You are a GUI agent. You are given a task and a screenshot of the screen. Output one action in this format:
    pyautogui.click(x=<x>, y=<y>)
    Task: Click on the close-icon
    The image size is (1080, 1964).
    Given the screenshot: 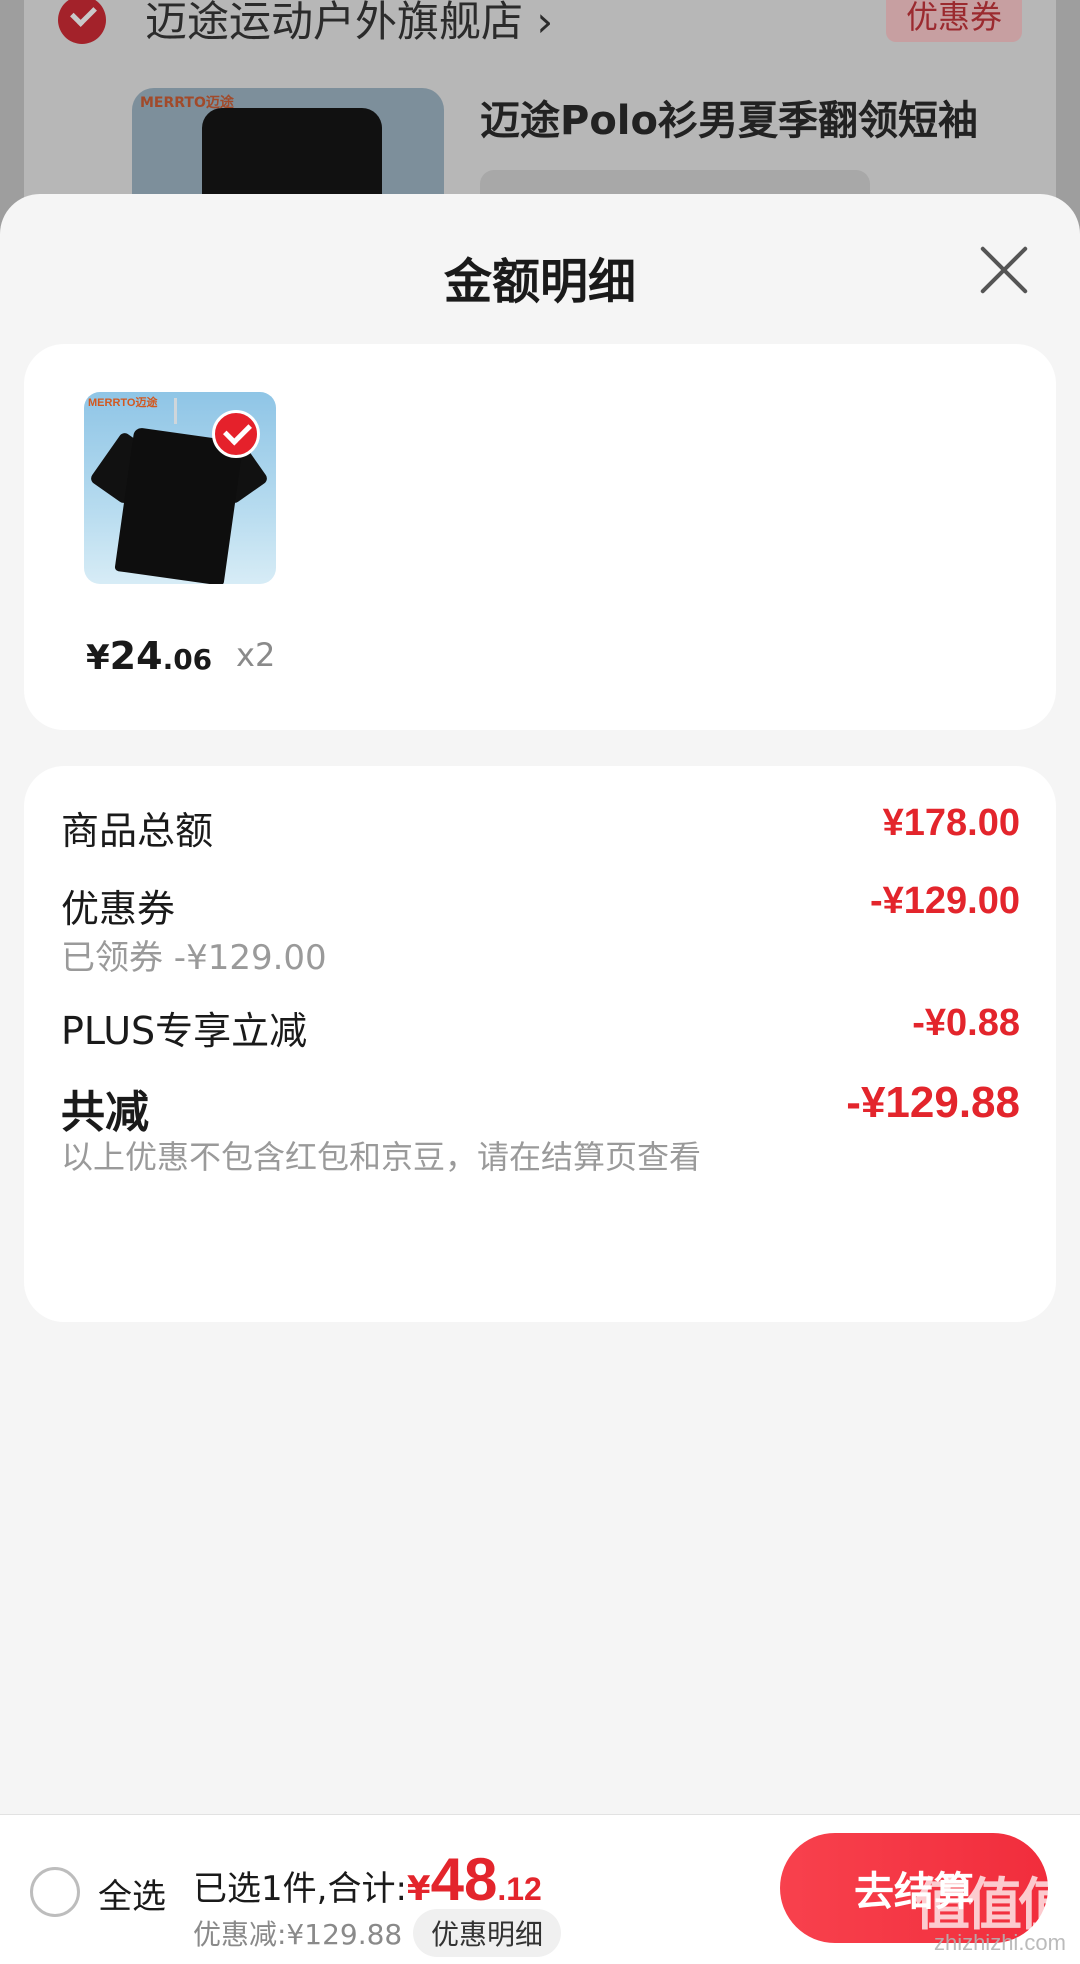 What is the action you would take?
    pyautogui.click(x=1004, y=270)
    